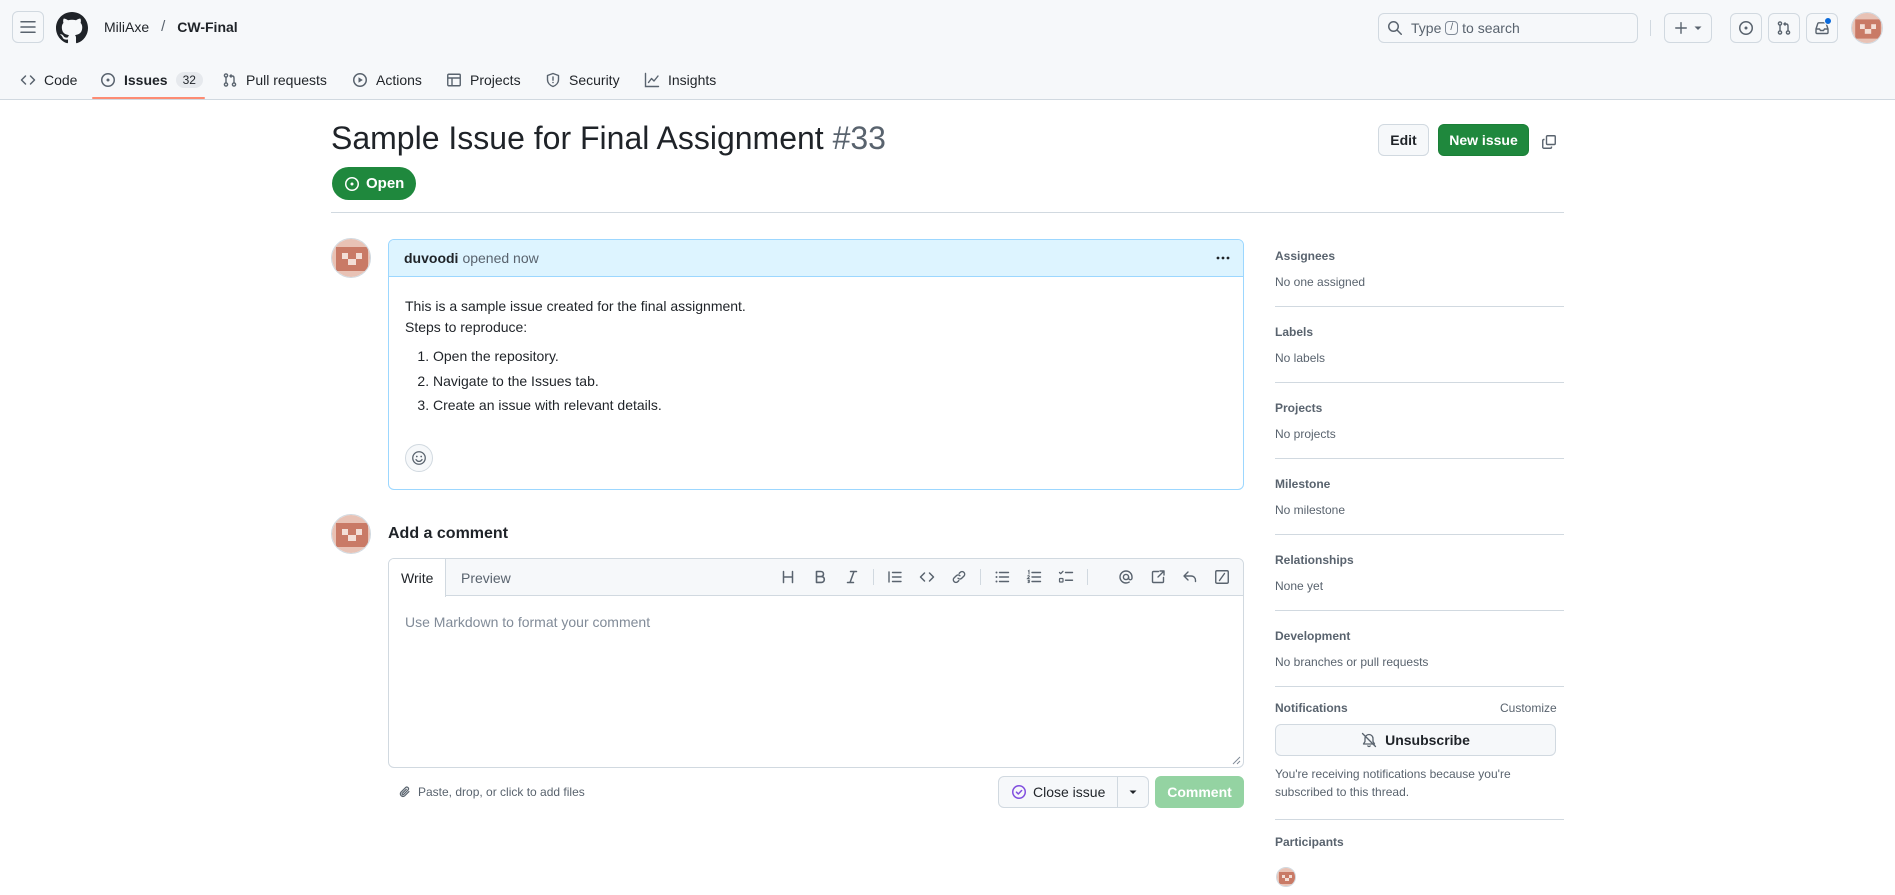  What do you see at coordinates (947, 212) in the screenshot?
I see `title-divider` at bounding box center [947, 212].